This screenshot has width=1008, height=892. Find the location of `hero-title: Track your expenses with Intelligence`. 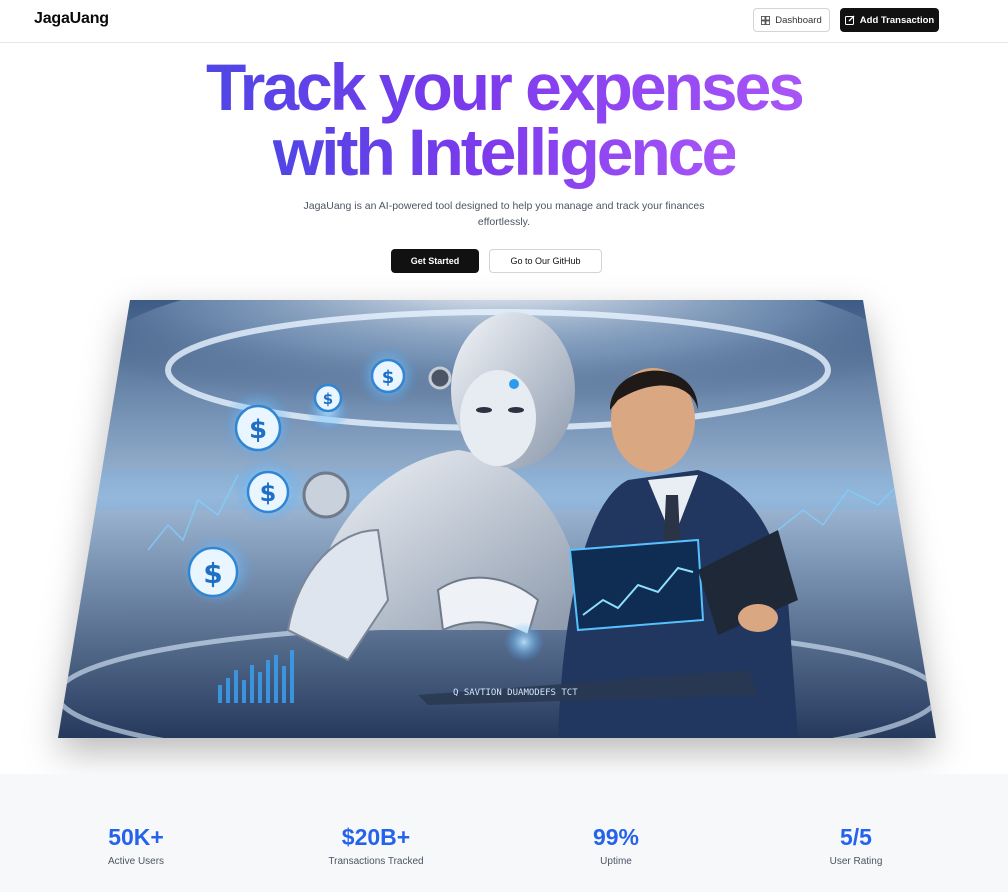

hero-title: Track your expenses with Intelligence is located at coordinates (504, 119).